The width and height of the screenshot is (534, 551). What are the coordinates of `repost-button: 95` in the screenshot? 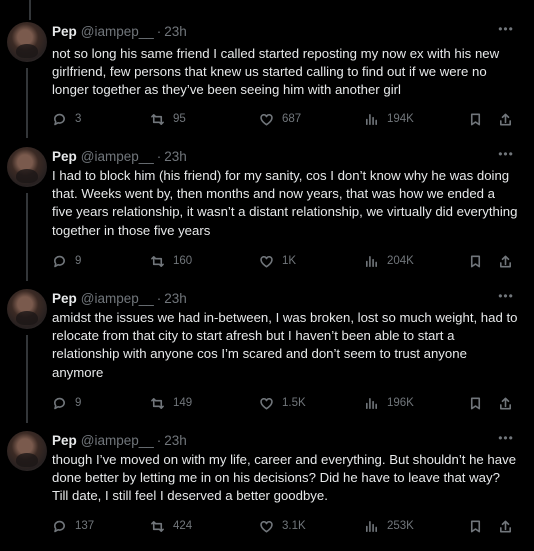 It's located at (168, 119).